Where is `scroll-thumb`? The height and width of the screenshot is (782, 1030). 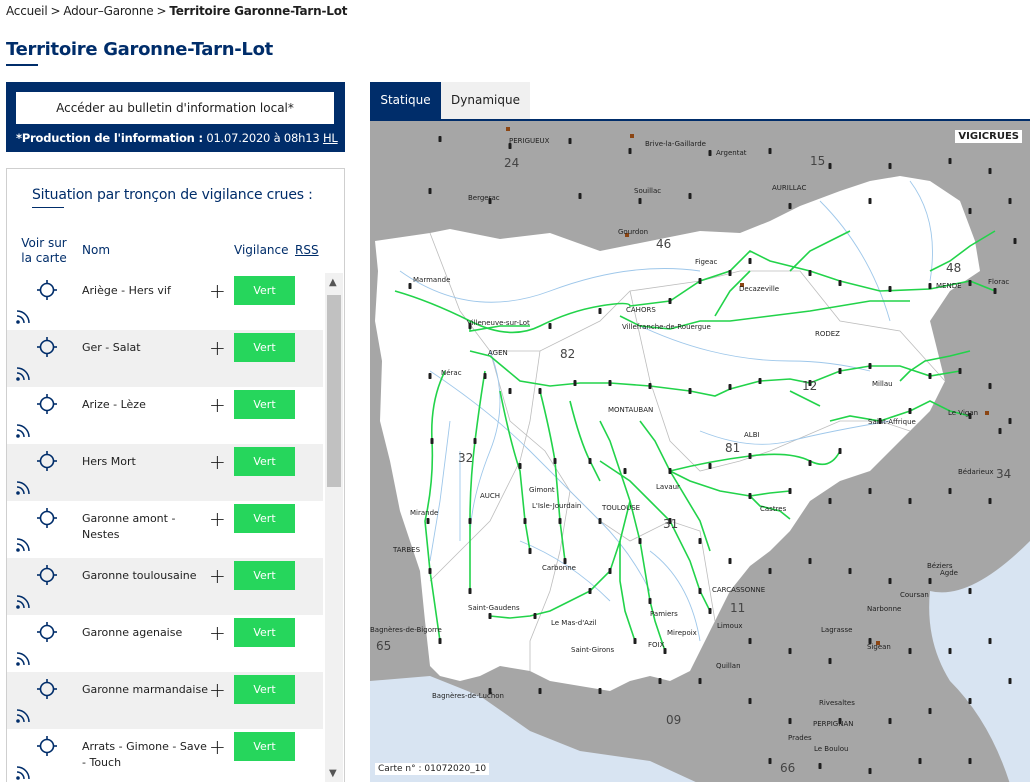 scroll-thumb is located at coordinates (334, 391).